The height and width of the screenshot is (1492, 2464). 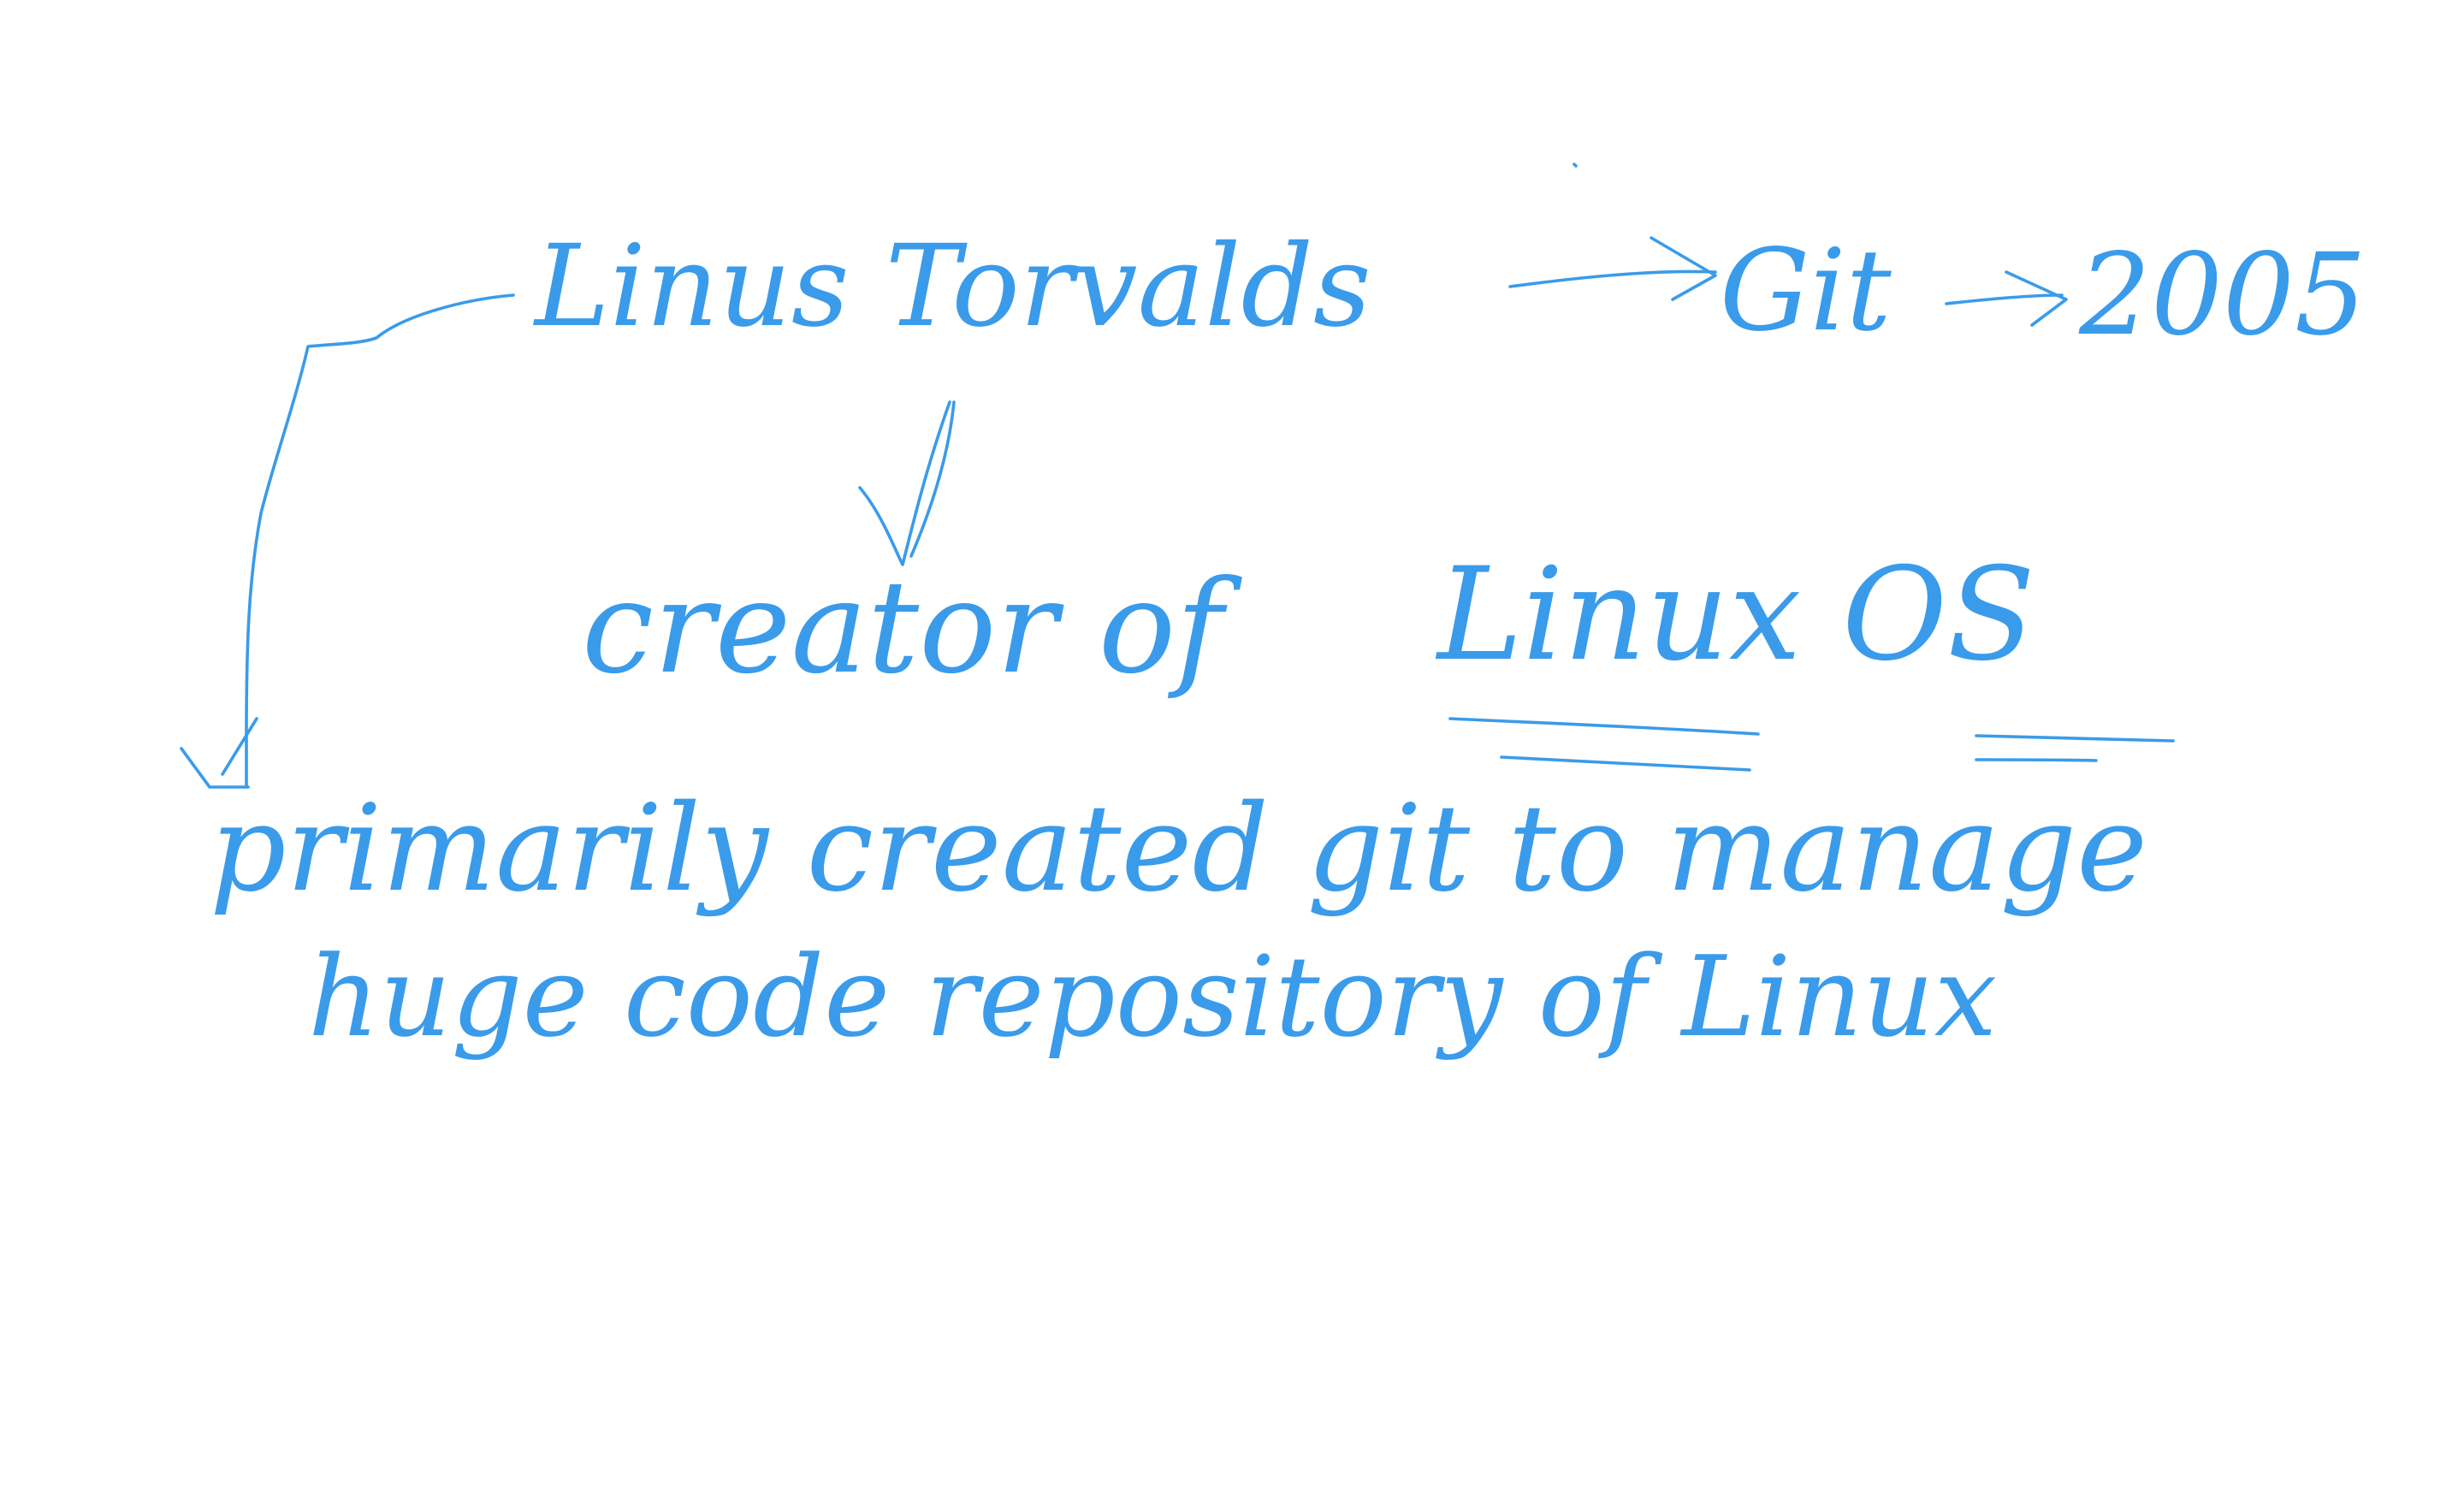 What do you see at coordinates (912, 628) in the screenshot?
I see `note-role: creator of` at bounding box center [912, 628].